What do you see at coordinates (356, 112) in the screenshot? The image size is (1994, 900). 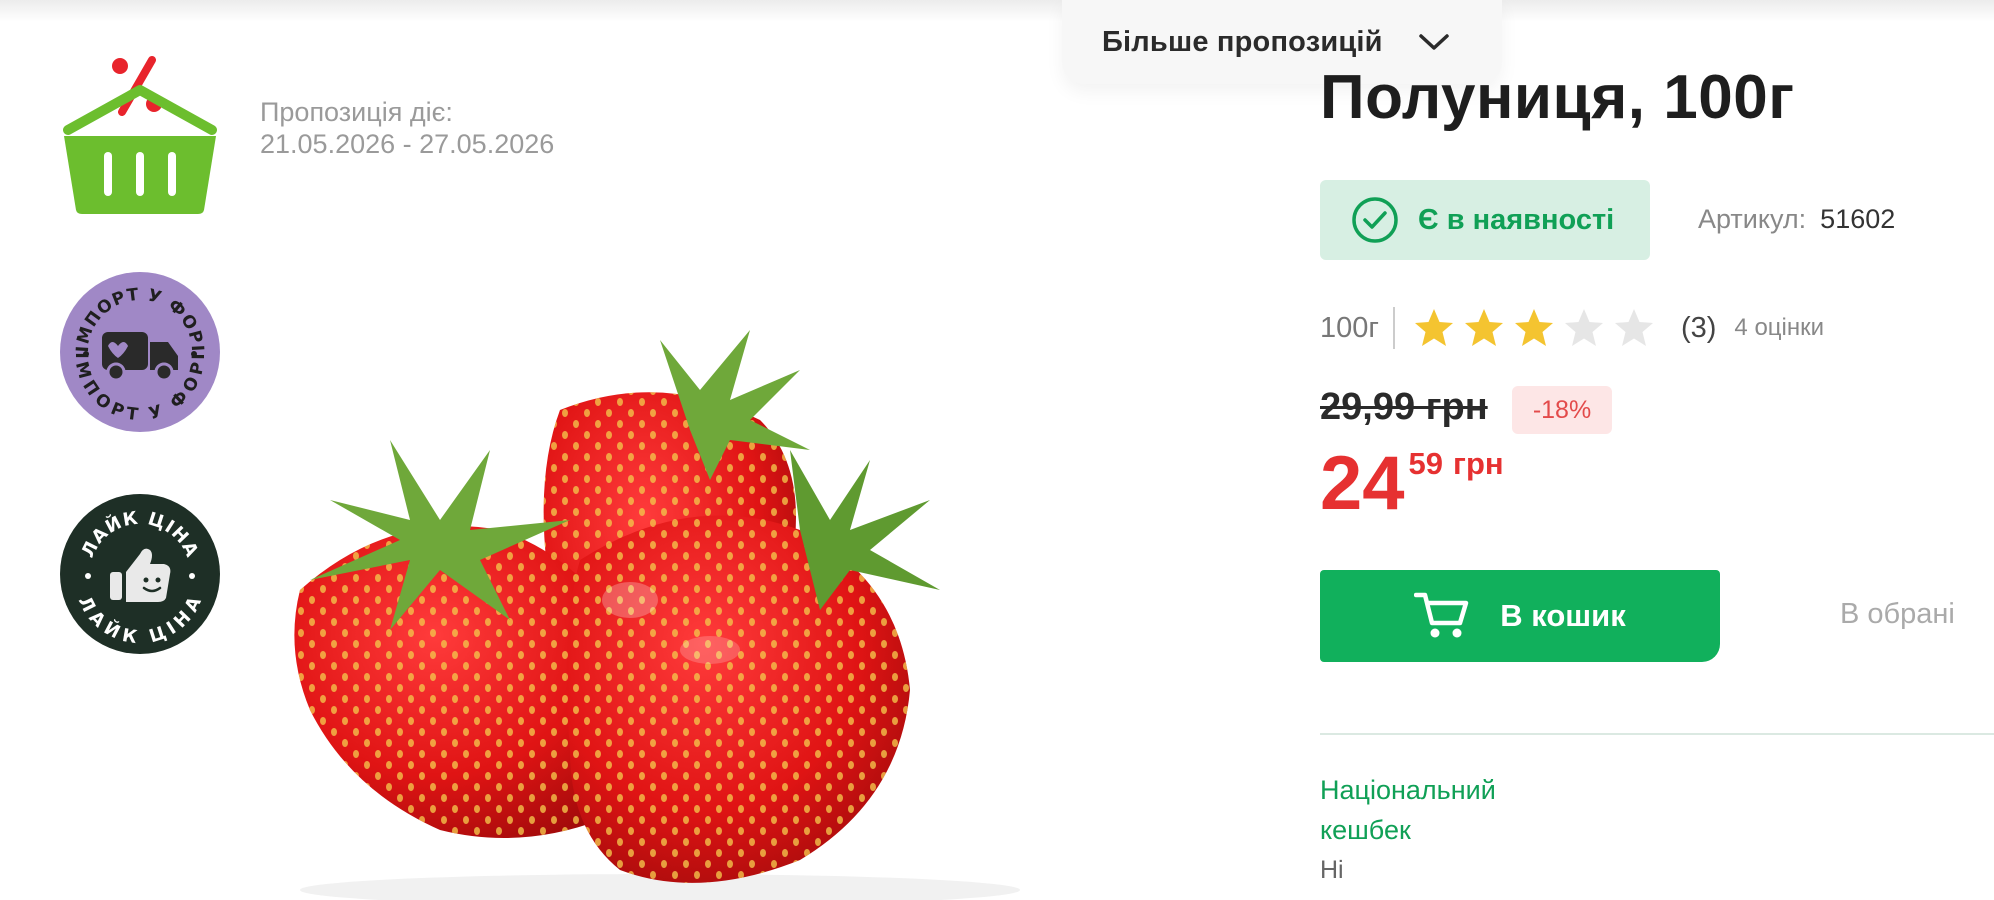 I see `offer-label: Пропозиція діє:` at bounding box center [356, 112].